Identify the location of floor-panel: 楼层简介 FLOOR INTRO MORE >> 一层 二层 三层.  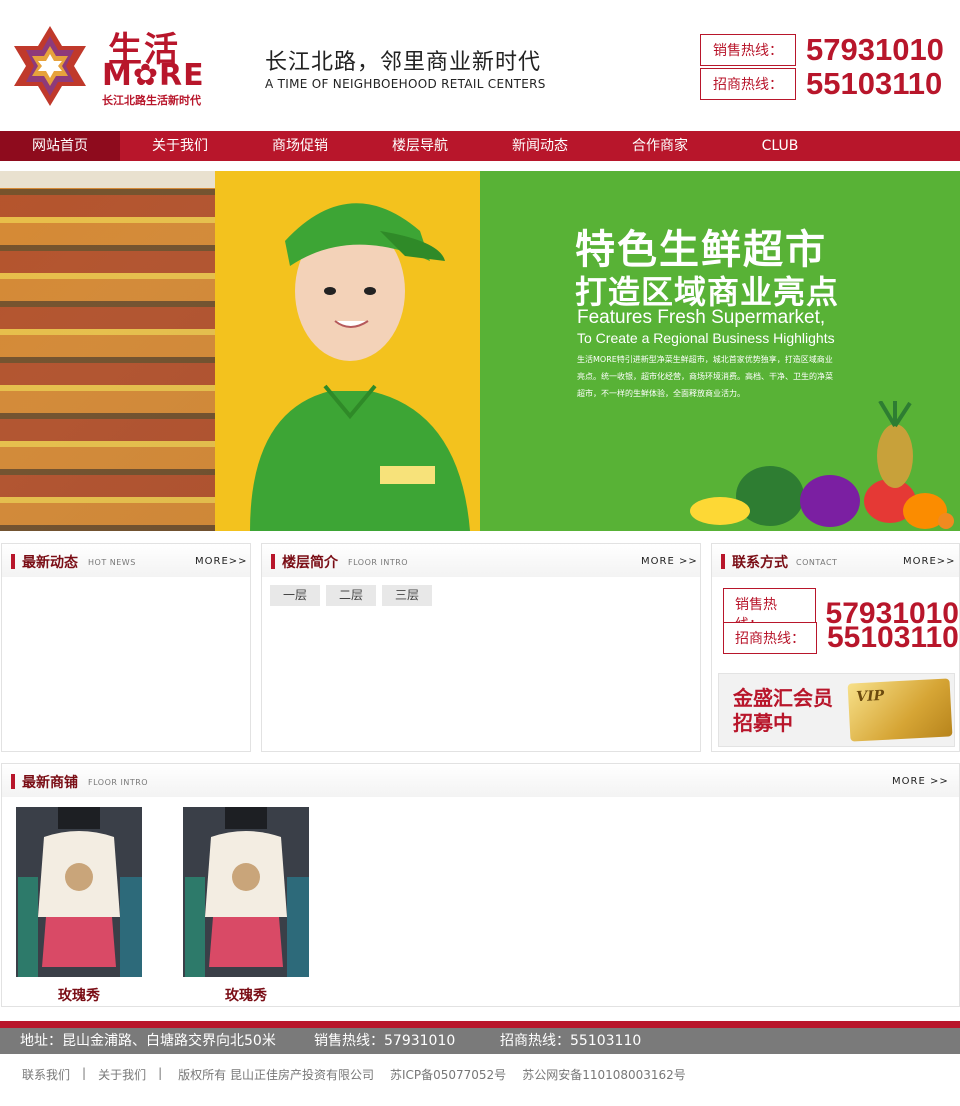
(481, 647).